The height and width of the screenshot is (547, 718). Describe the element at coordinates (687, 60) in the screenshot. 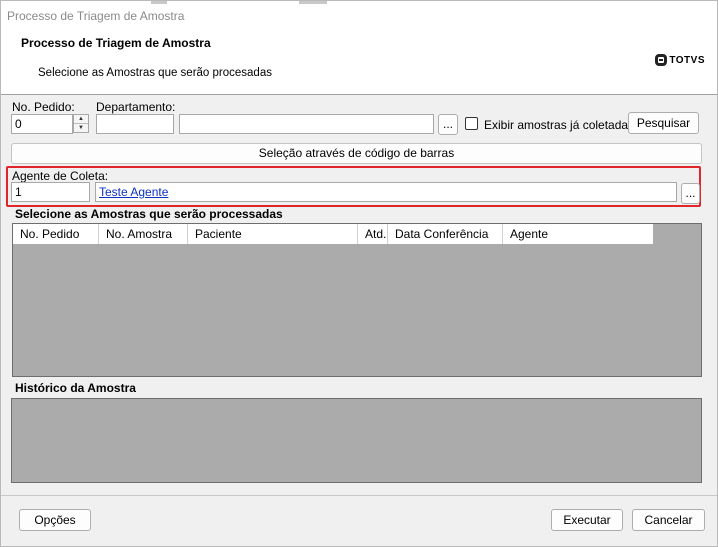

I see `totvs-logo-text: TOTVS` at that location.